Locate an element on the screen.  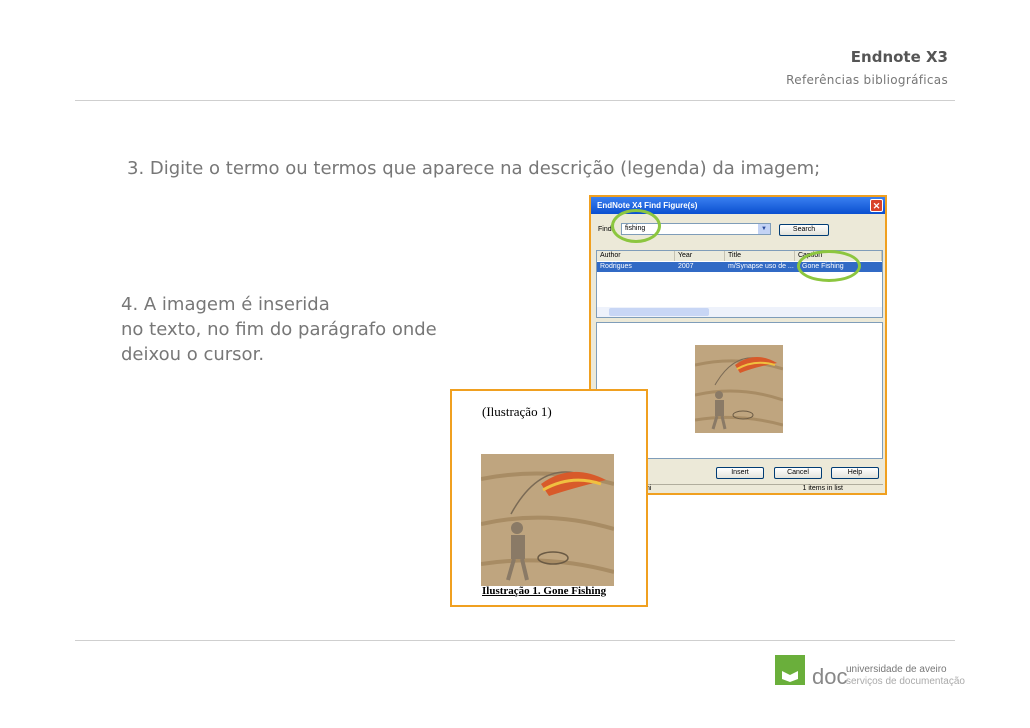
cancel-button: Cancel is located at coordinates (798, 473).